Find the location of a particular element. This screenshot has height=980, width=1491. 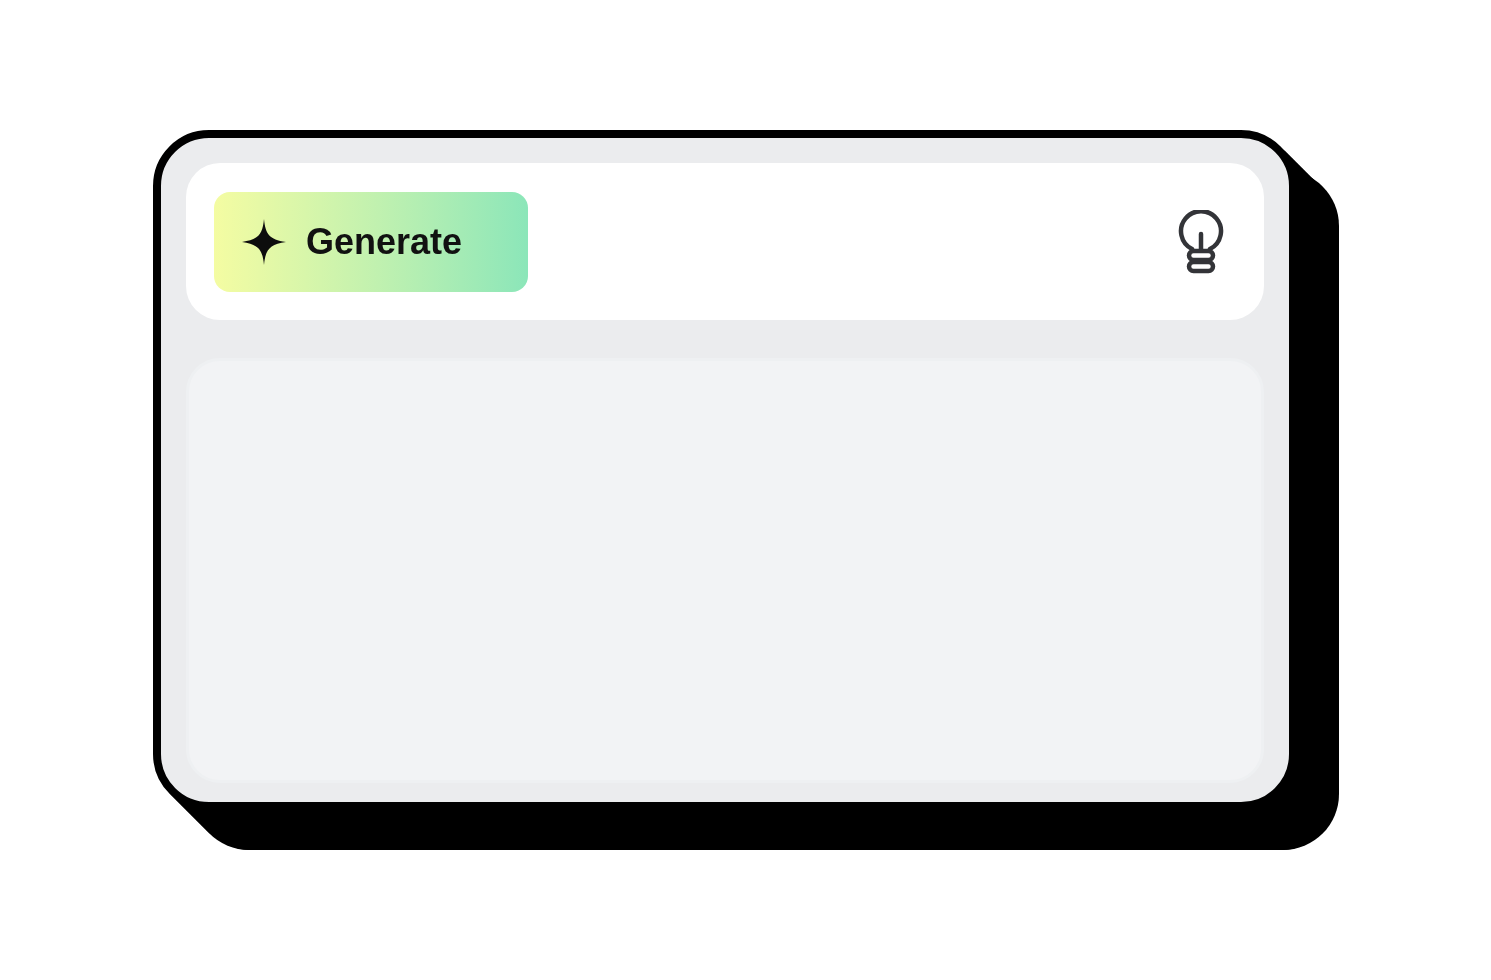

generate-button: Generate is located at coordinates (371, 241).